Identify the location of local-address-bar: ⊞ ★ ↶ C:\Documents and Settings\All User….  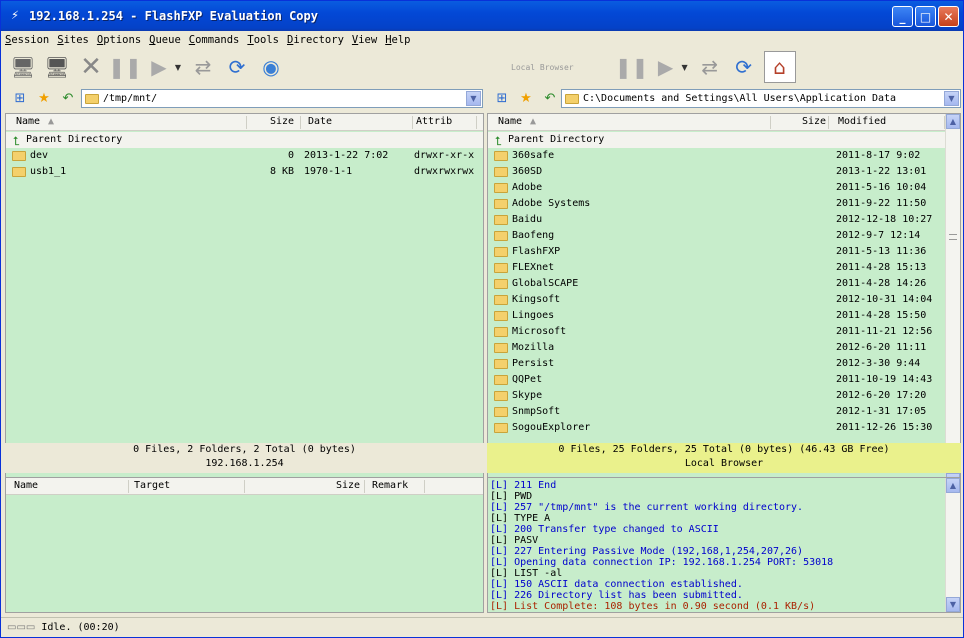
(724, 98).